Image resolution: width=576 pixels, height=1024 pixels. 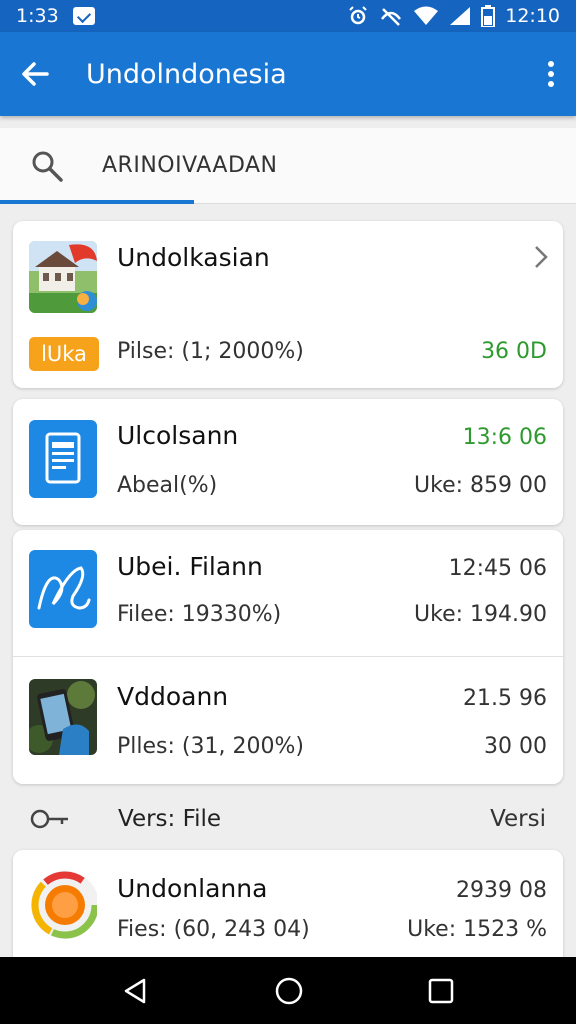 I want to click on item-timestamp: 13:6 06, so click(x=504, y=437).